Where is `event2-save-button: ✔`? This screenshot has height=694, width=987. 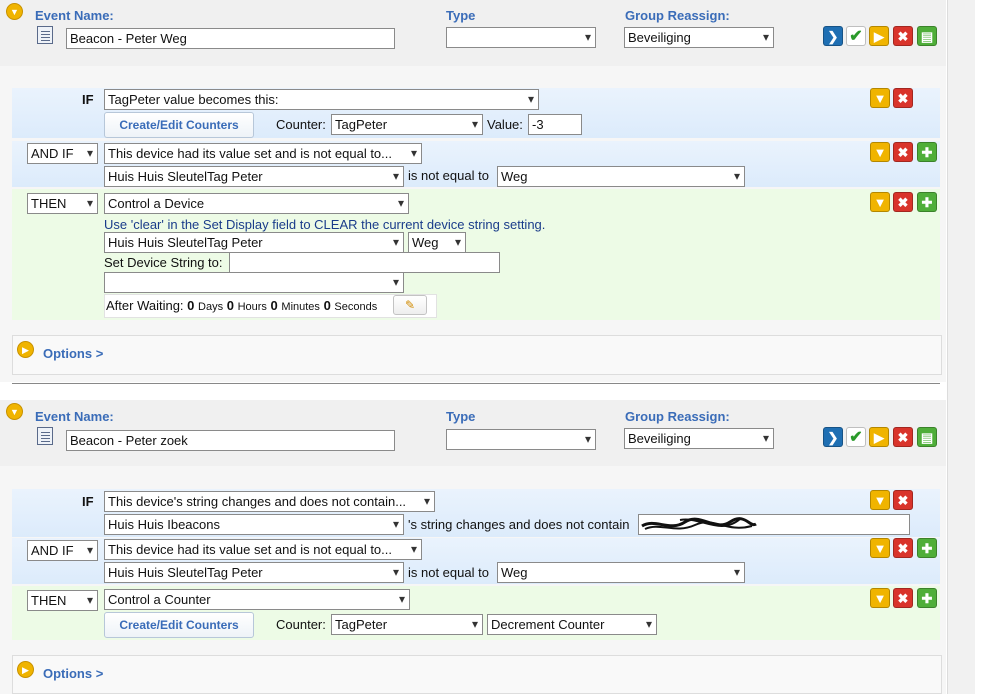
event2-save-button: ✔ is located at coordinates (856, 437).